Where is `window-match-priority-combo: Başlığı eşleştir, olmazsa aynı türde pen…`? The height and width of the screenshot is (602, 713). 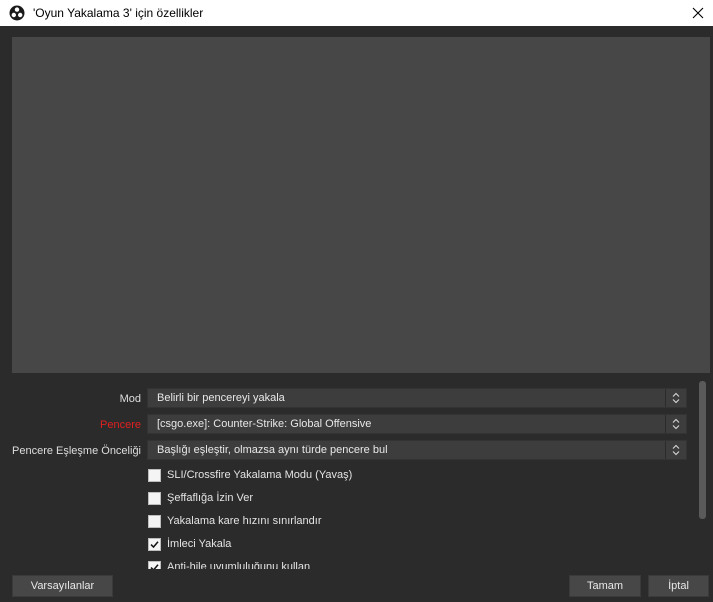
window-match-priority-combo: Başlığı eşleştir, olmazsa aynı türde pen… is located at coordinates (417, 450).